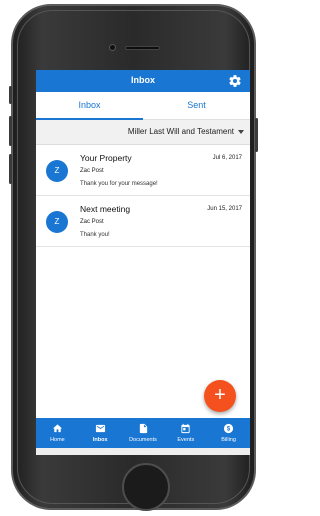 This screenshot has width=320, height=516. I want to click on document-icon, so click(143, 428).